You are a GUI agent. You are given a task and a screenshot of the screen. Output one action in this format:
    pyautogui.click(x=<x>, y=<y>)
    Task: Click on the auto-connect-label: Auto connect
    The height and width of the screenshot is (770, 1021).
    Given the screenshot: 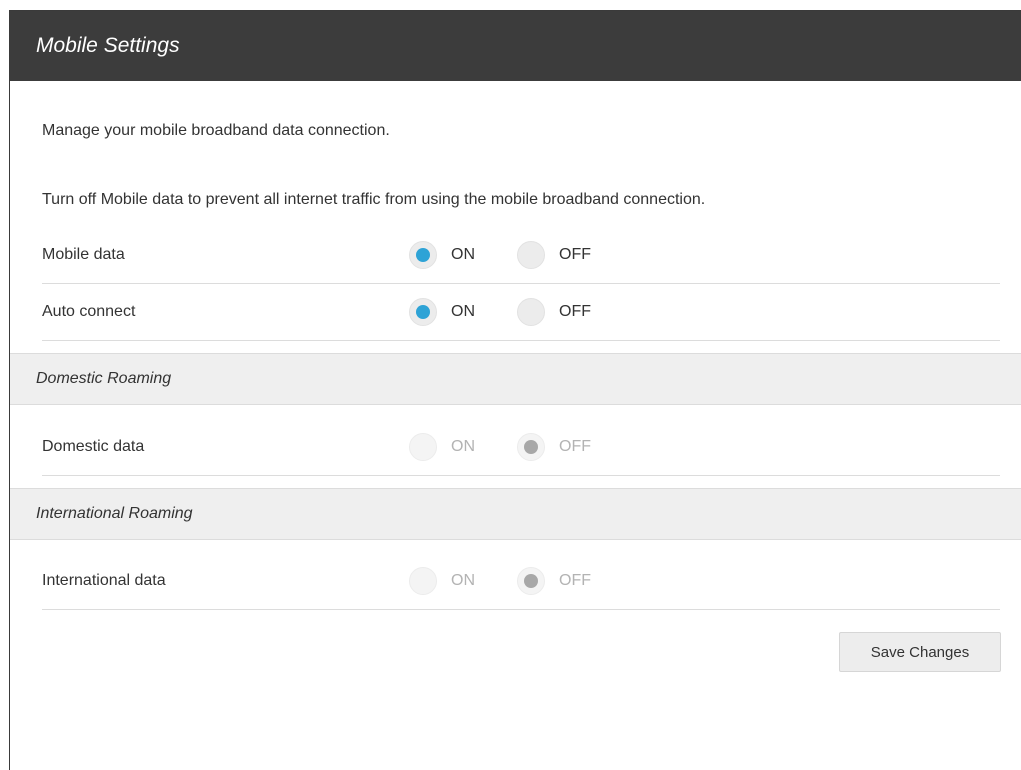 What is the action you would take?
    pyautogui.click(x=89, y=311)
    